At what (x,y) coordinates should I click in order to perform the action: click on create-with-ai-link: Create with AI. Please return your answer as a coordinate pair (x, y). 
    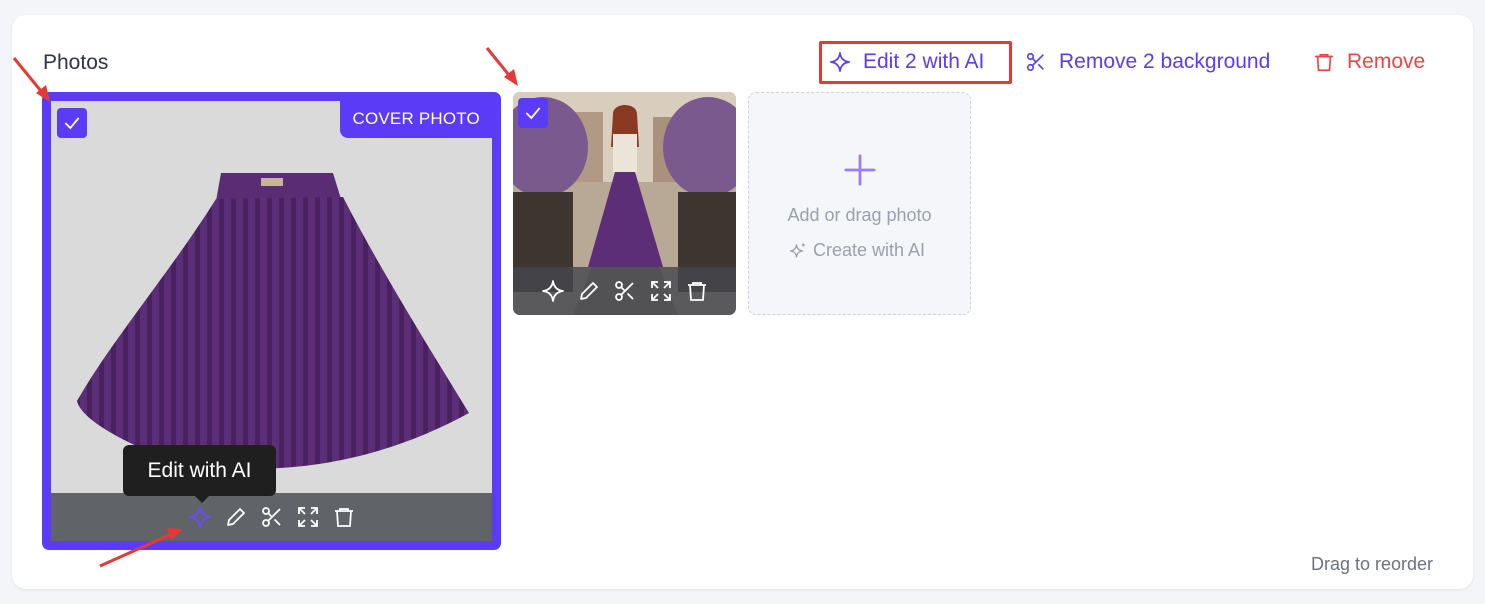
    Looking at the image, I should click on (857, 250).